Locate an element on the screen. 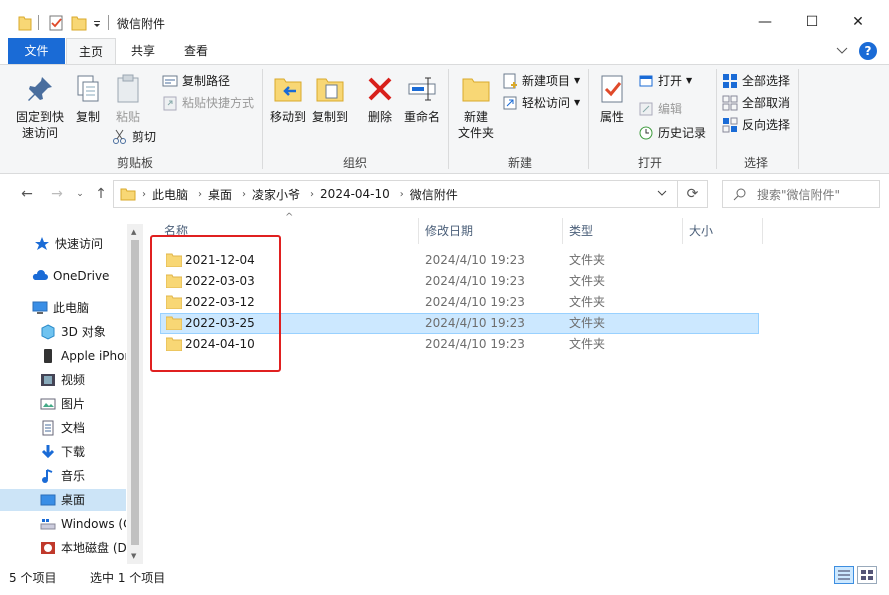 This screenshot has width=889, height=595. invert-selection-button: 反向选择 is located at coordinates (756, 125).